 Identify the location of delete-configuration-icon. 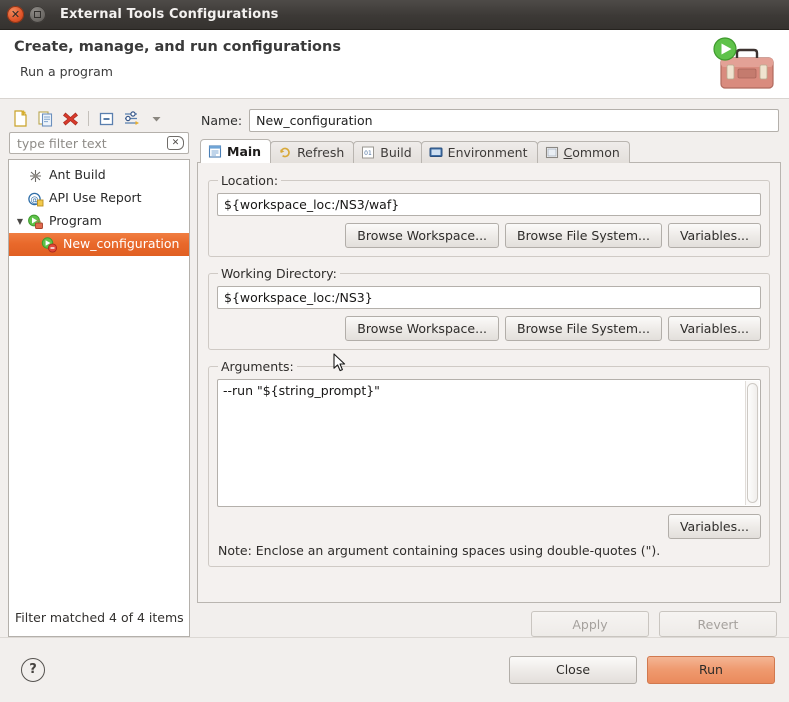
(70, 118).